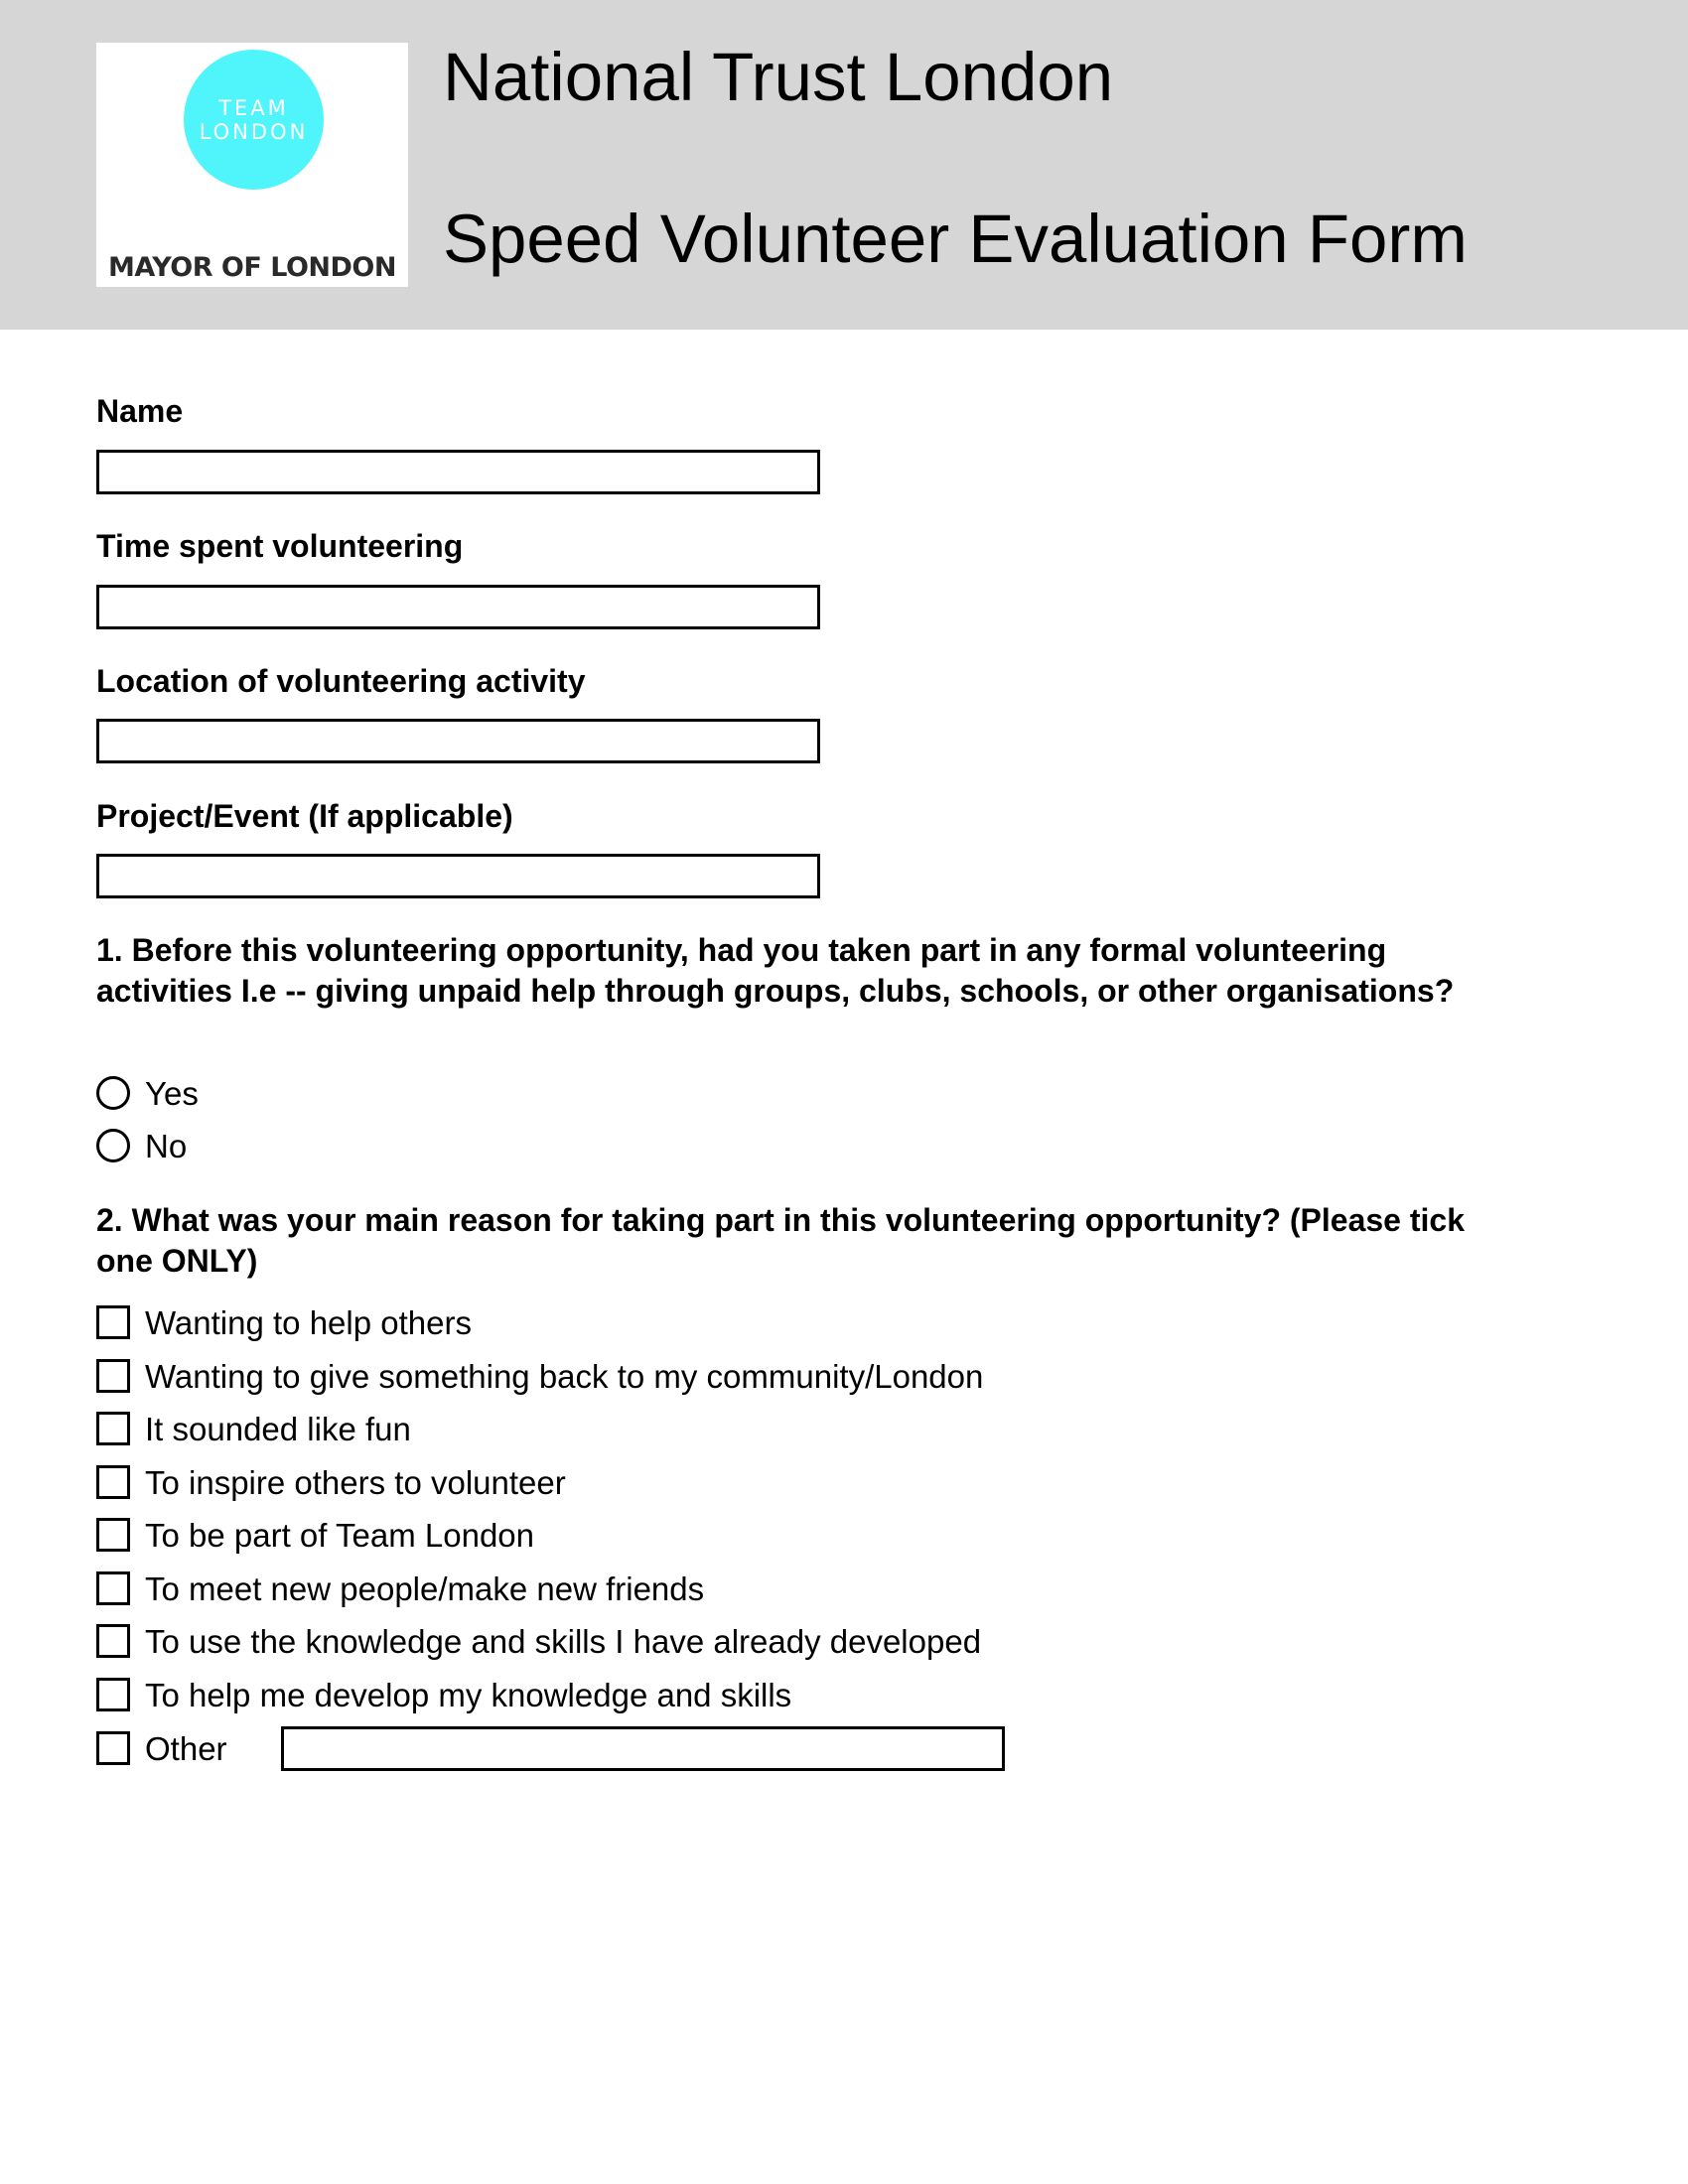 Image resolution: width=1688 pixels, height=2184 pixels. I want to click on time-spent-input, so click(458, 607).